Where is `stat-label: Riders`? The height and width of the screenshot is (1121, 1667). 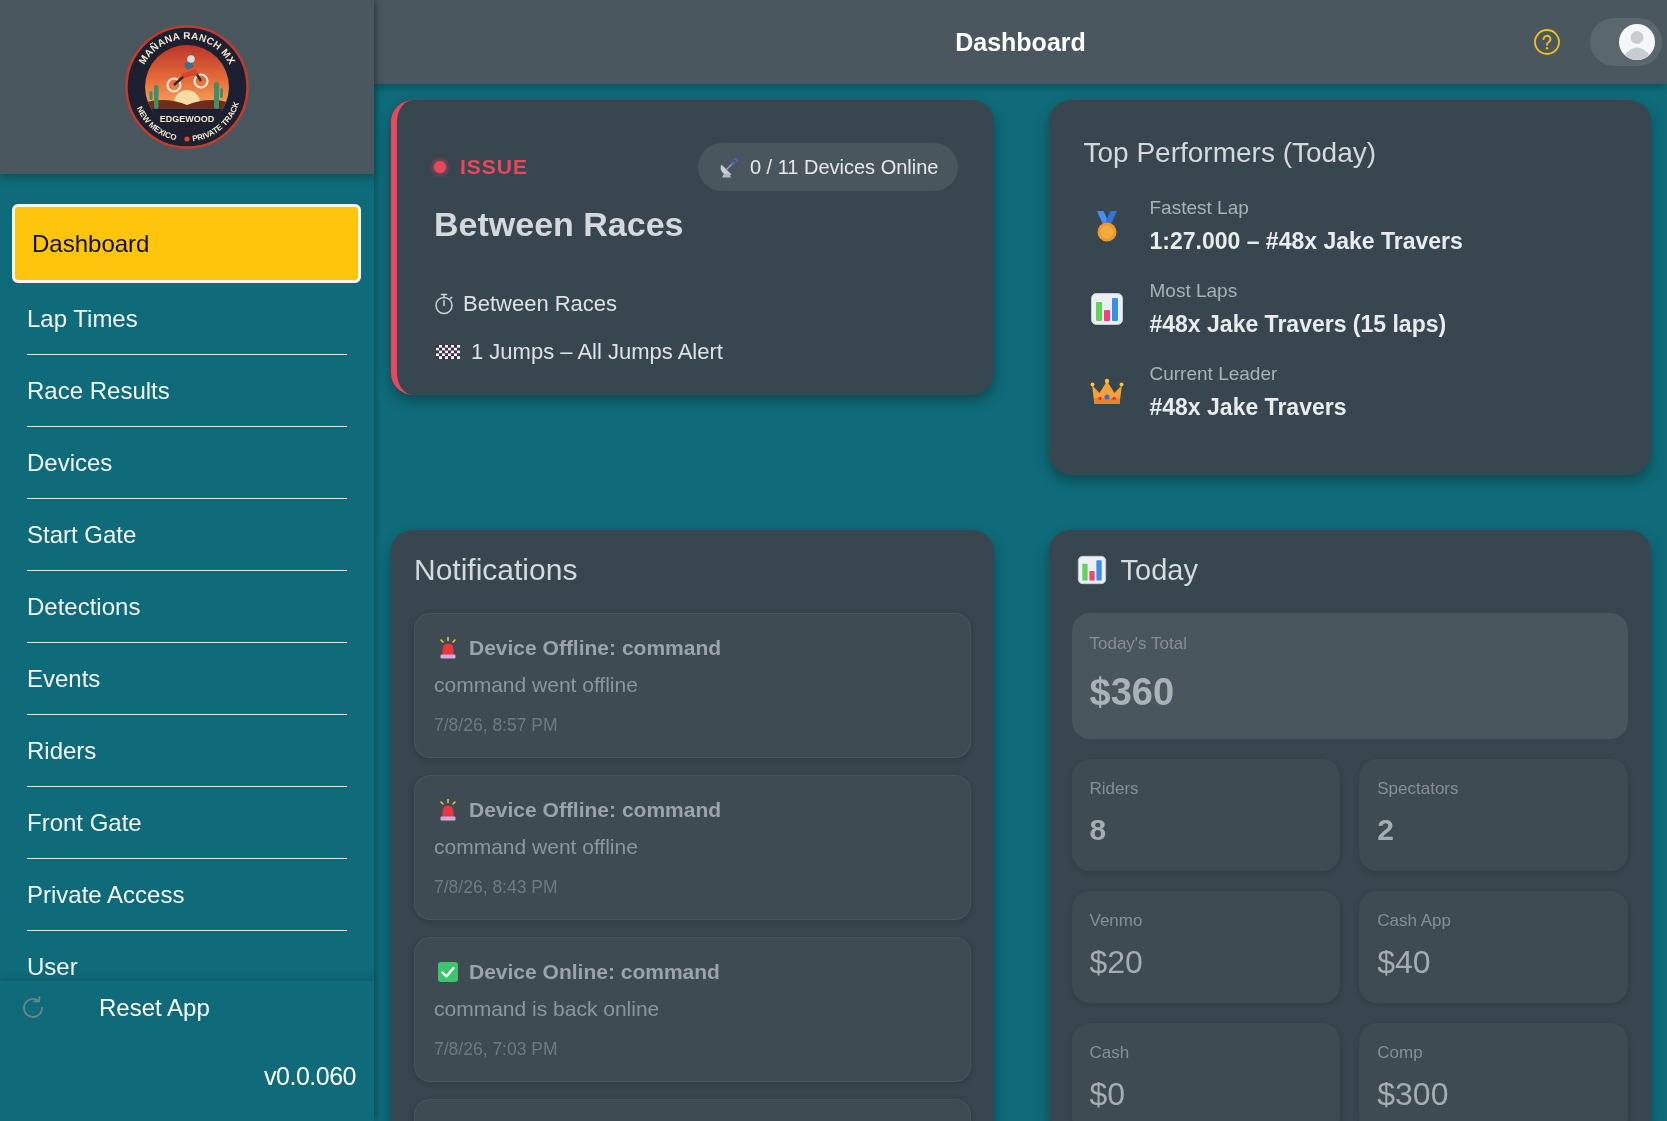 stat-label: Riders is located at coordinates (1114, 789).